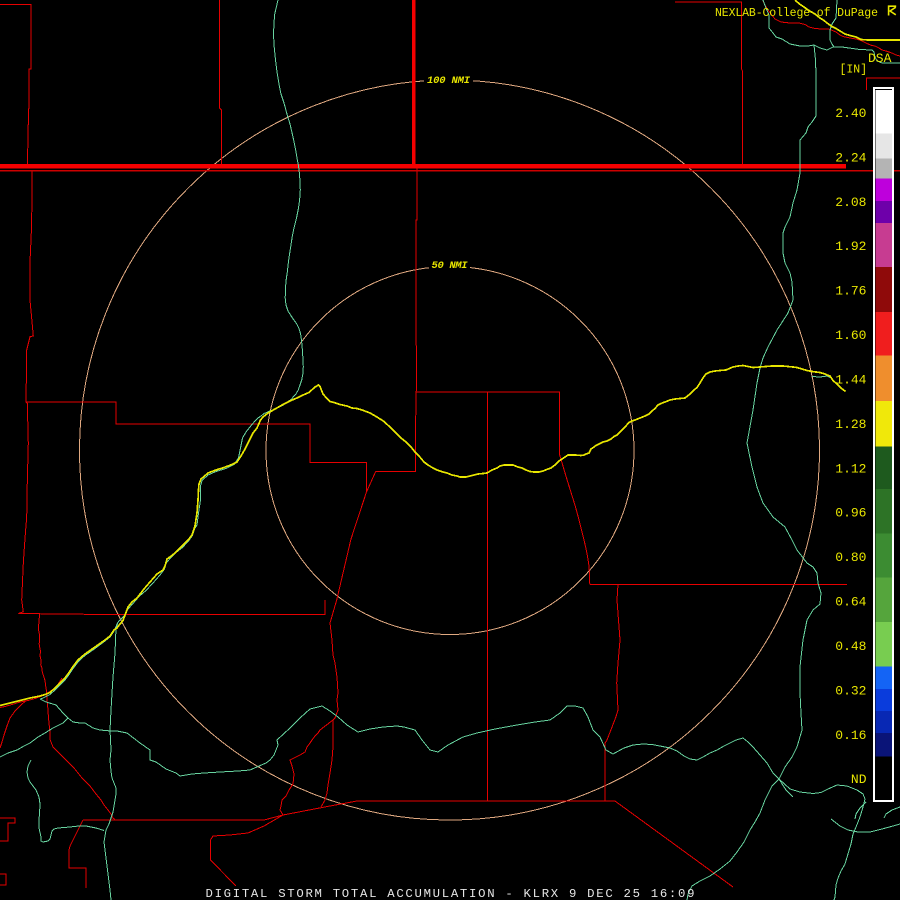  I want to click on svg-text: [IN], so click(854, 70).